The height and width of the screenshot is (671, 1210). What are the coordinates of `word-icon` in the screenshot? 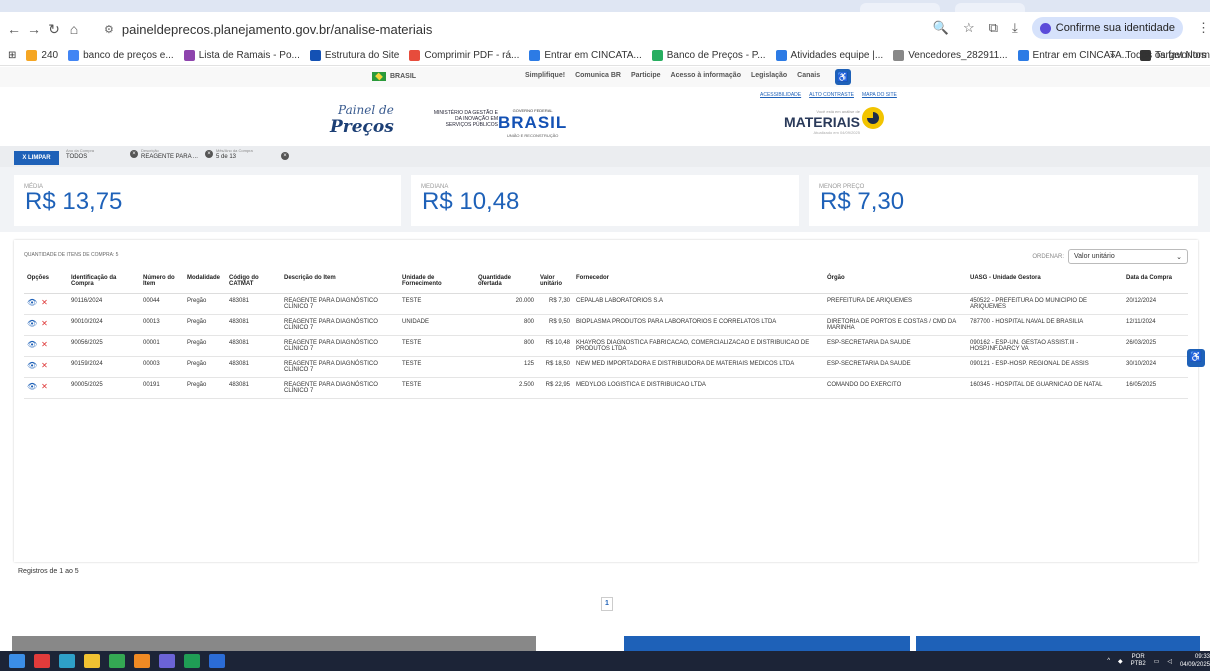 It's located at (217, 661).